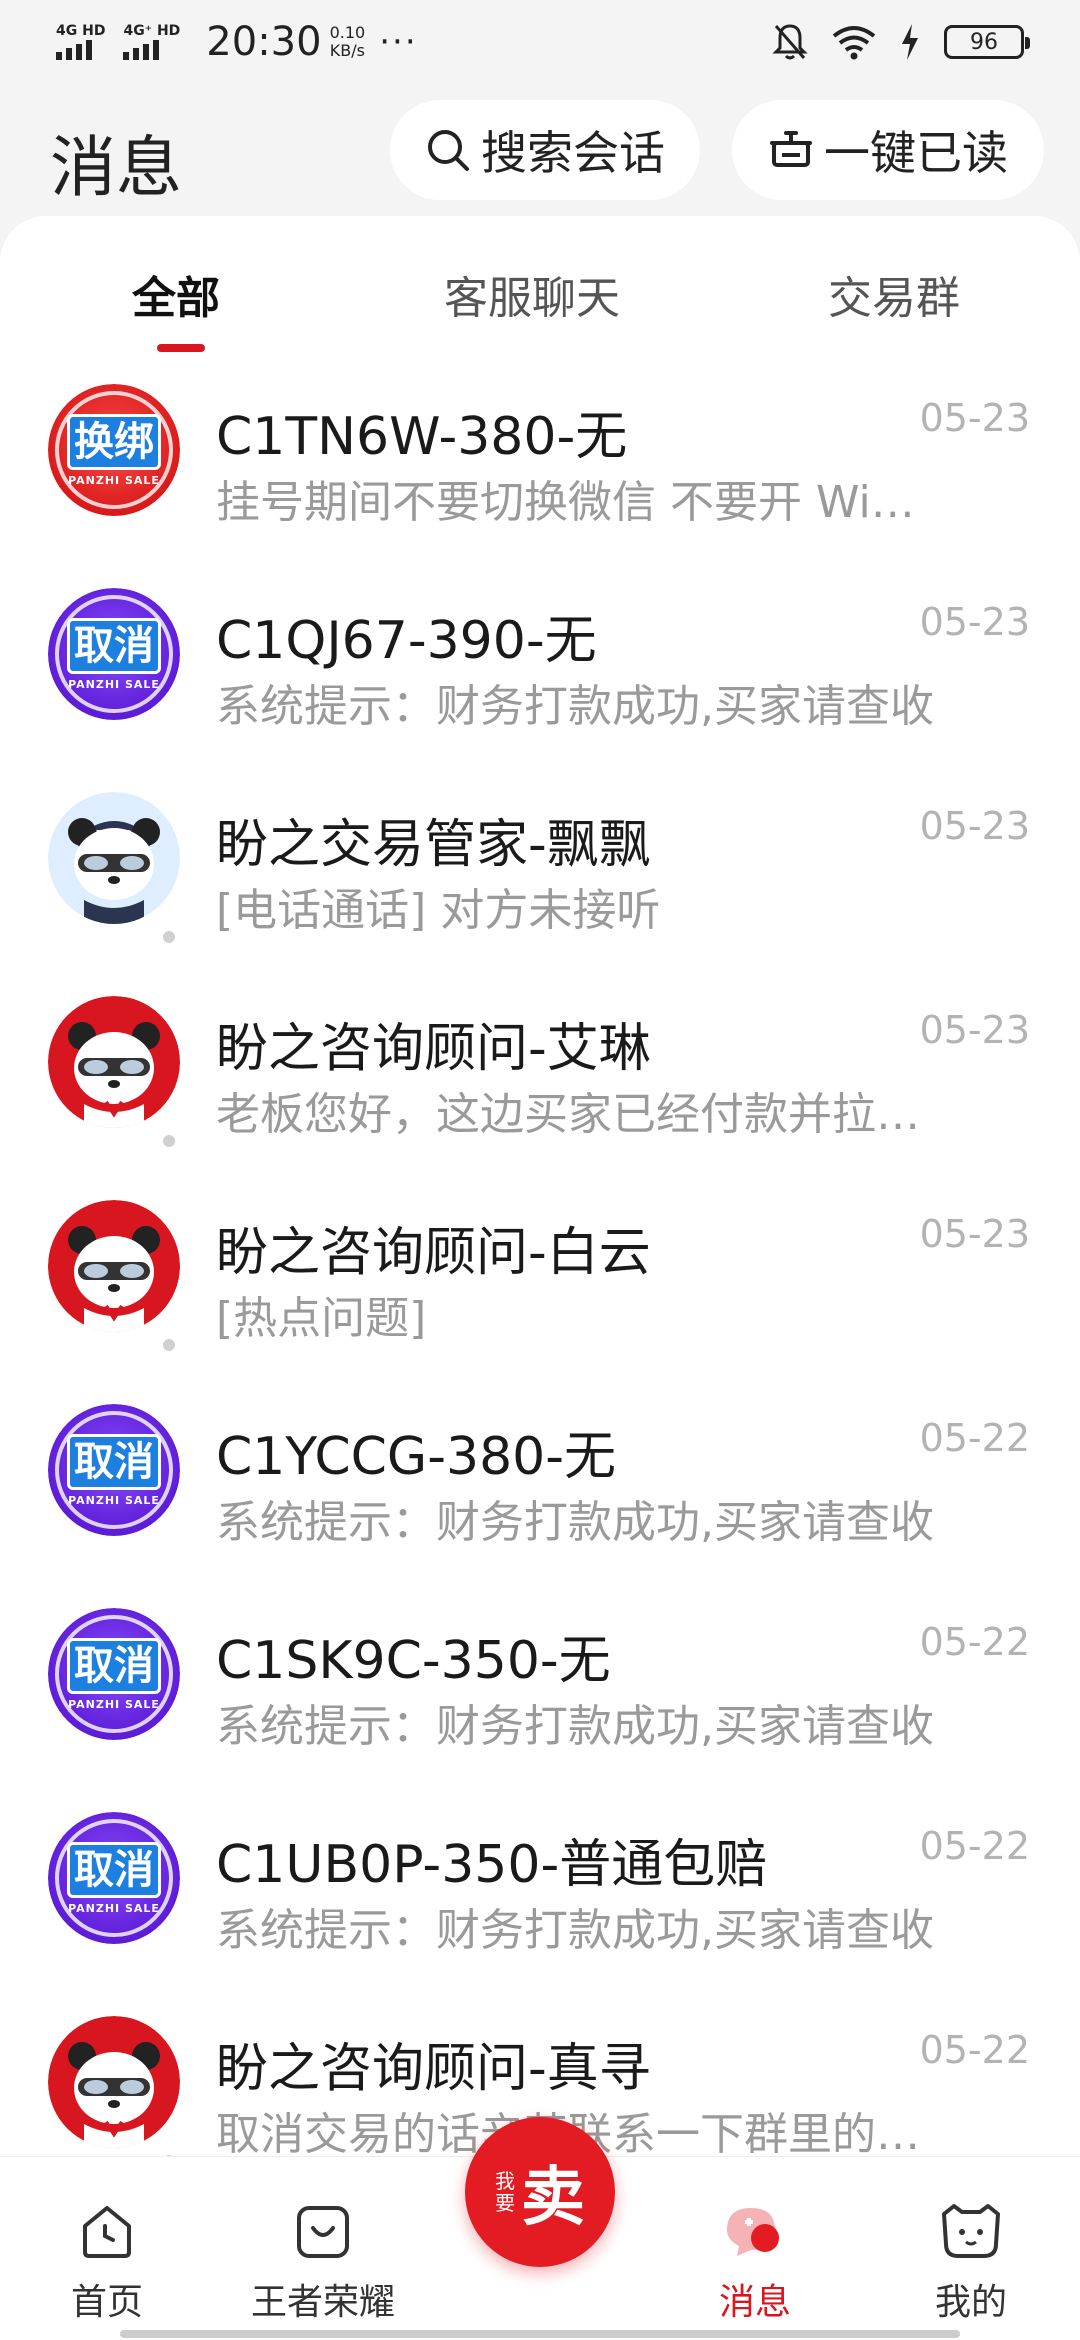  Describe the element at coordinates (532, 294) in the screenshot. I see `tab-customer-service: 客服聊天` at that location.